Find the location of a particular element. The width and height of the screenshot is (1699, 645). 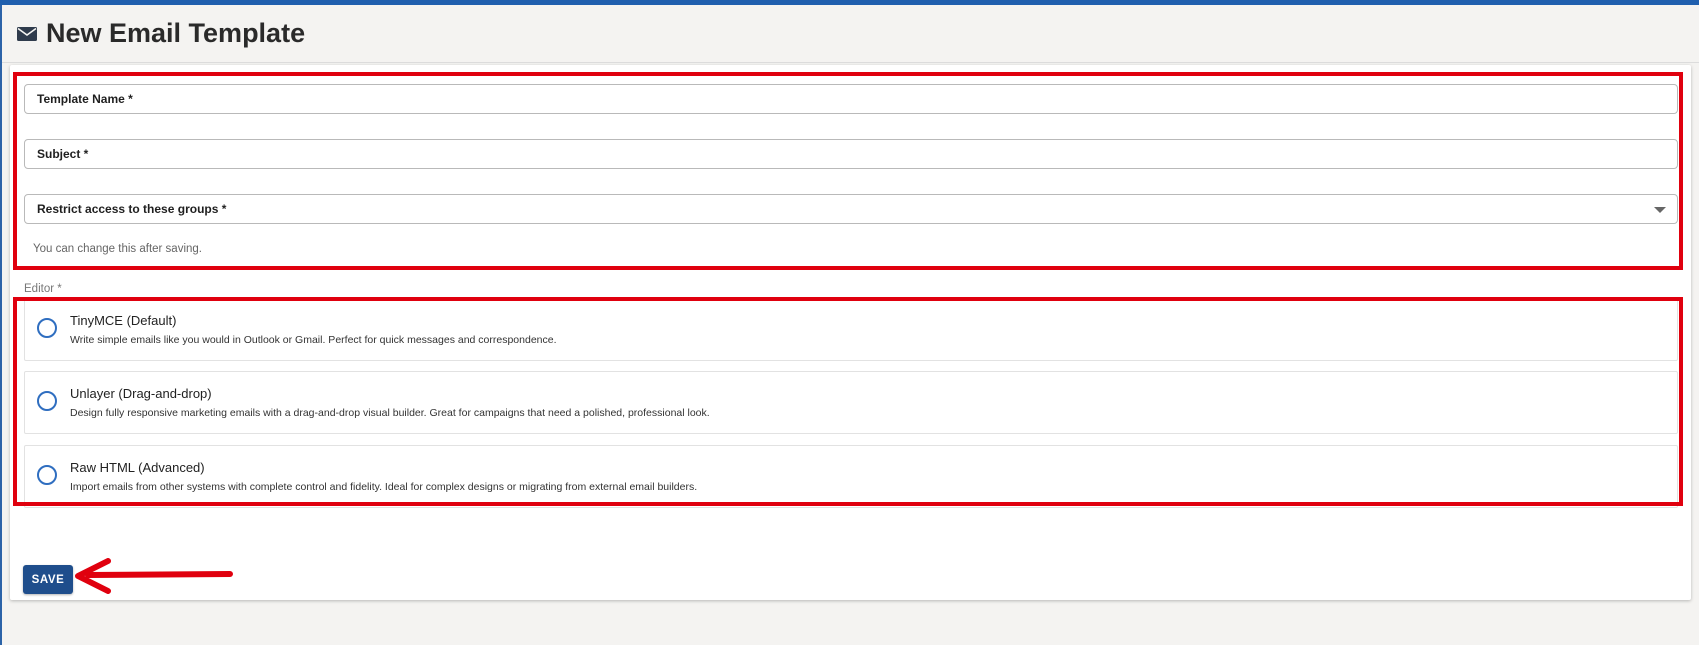

groups-select: Restrict access to these groups * is located at coordinates (851, 209).